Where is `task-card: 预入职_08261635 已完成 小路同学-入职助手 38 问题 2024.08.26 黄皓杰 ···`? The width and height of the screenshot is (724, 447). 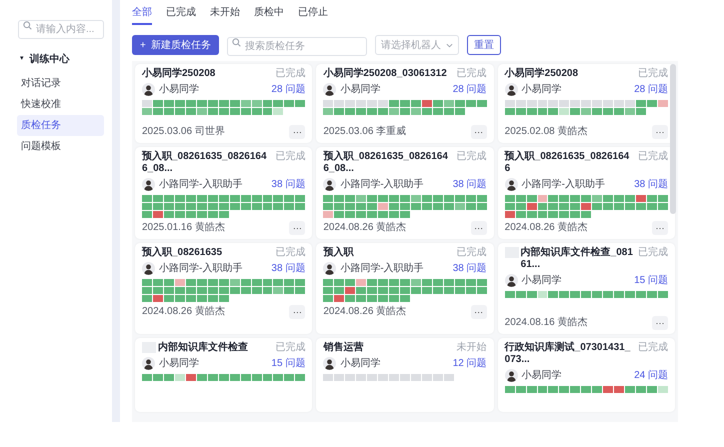
task-card: 预入职_08261635 已完成 小路同学-入职助手 38 问题 2024.08.26 黄皓杰 ··· is located at coordinates (223, 288).